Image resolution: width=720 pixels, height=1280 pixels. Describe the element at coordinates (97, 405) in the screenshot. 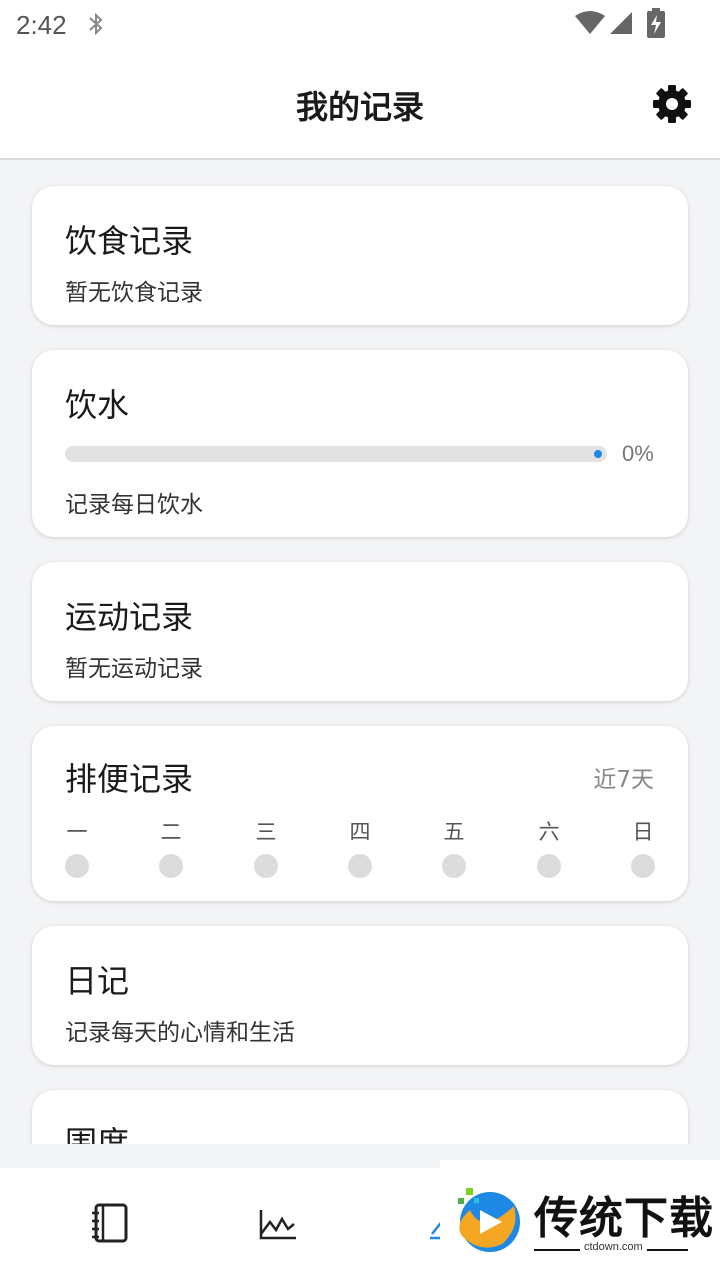

I see `water-card-title: 饮水` at that location.